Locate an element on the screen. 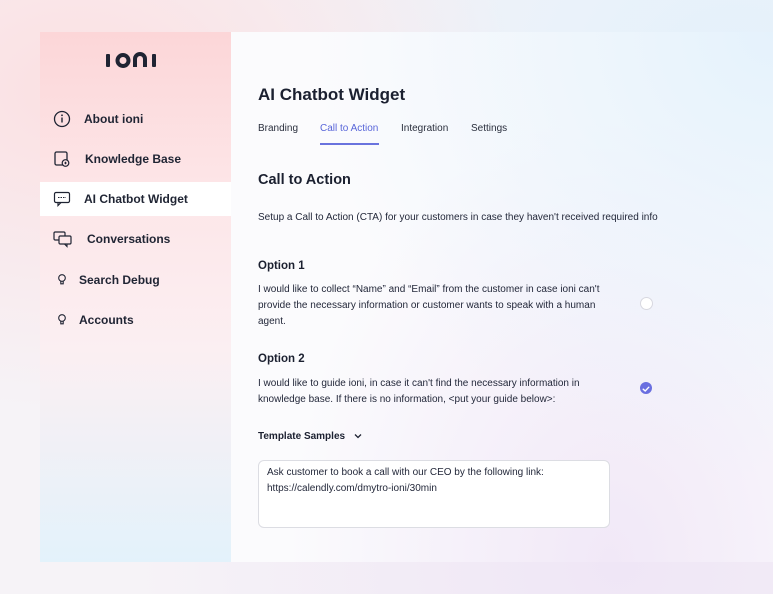  knowledge-base-icon is located at coordinates (62, 159).